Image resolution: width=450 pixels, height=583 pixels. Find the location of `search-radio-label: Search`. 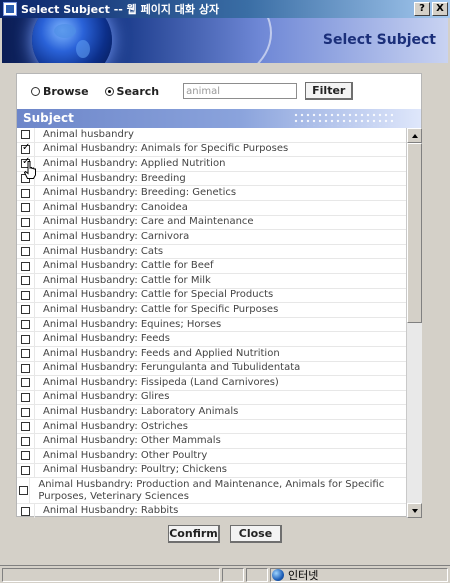

search-radio-label: Search is located at coordinates (138, 91).